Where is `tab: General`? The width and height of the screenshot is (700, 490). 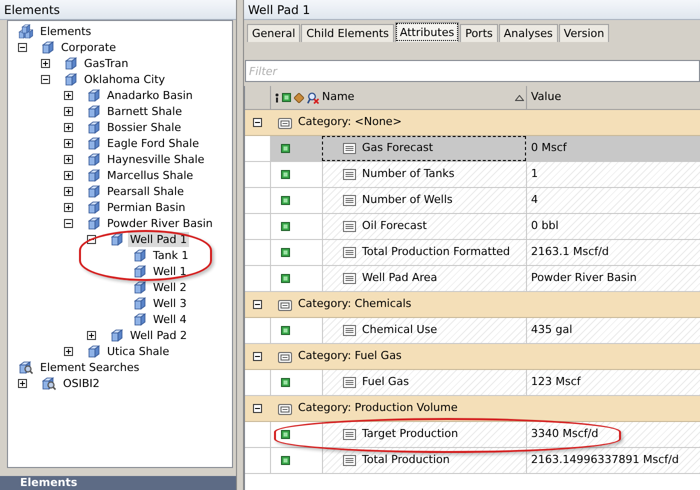
tab: General is located at coordinates (273, 33).